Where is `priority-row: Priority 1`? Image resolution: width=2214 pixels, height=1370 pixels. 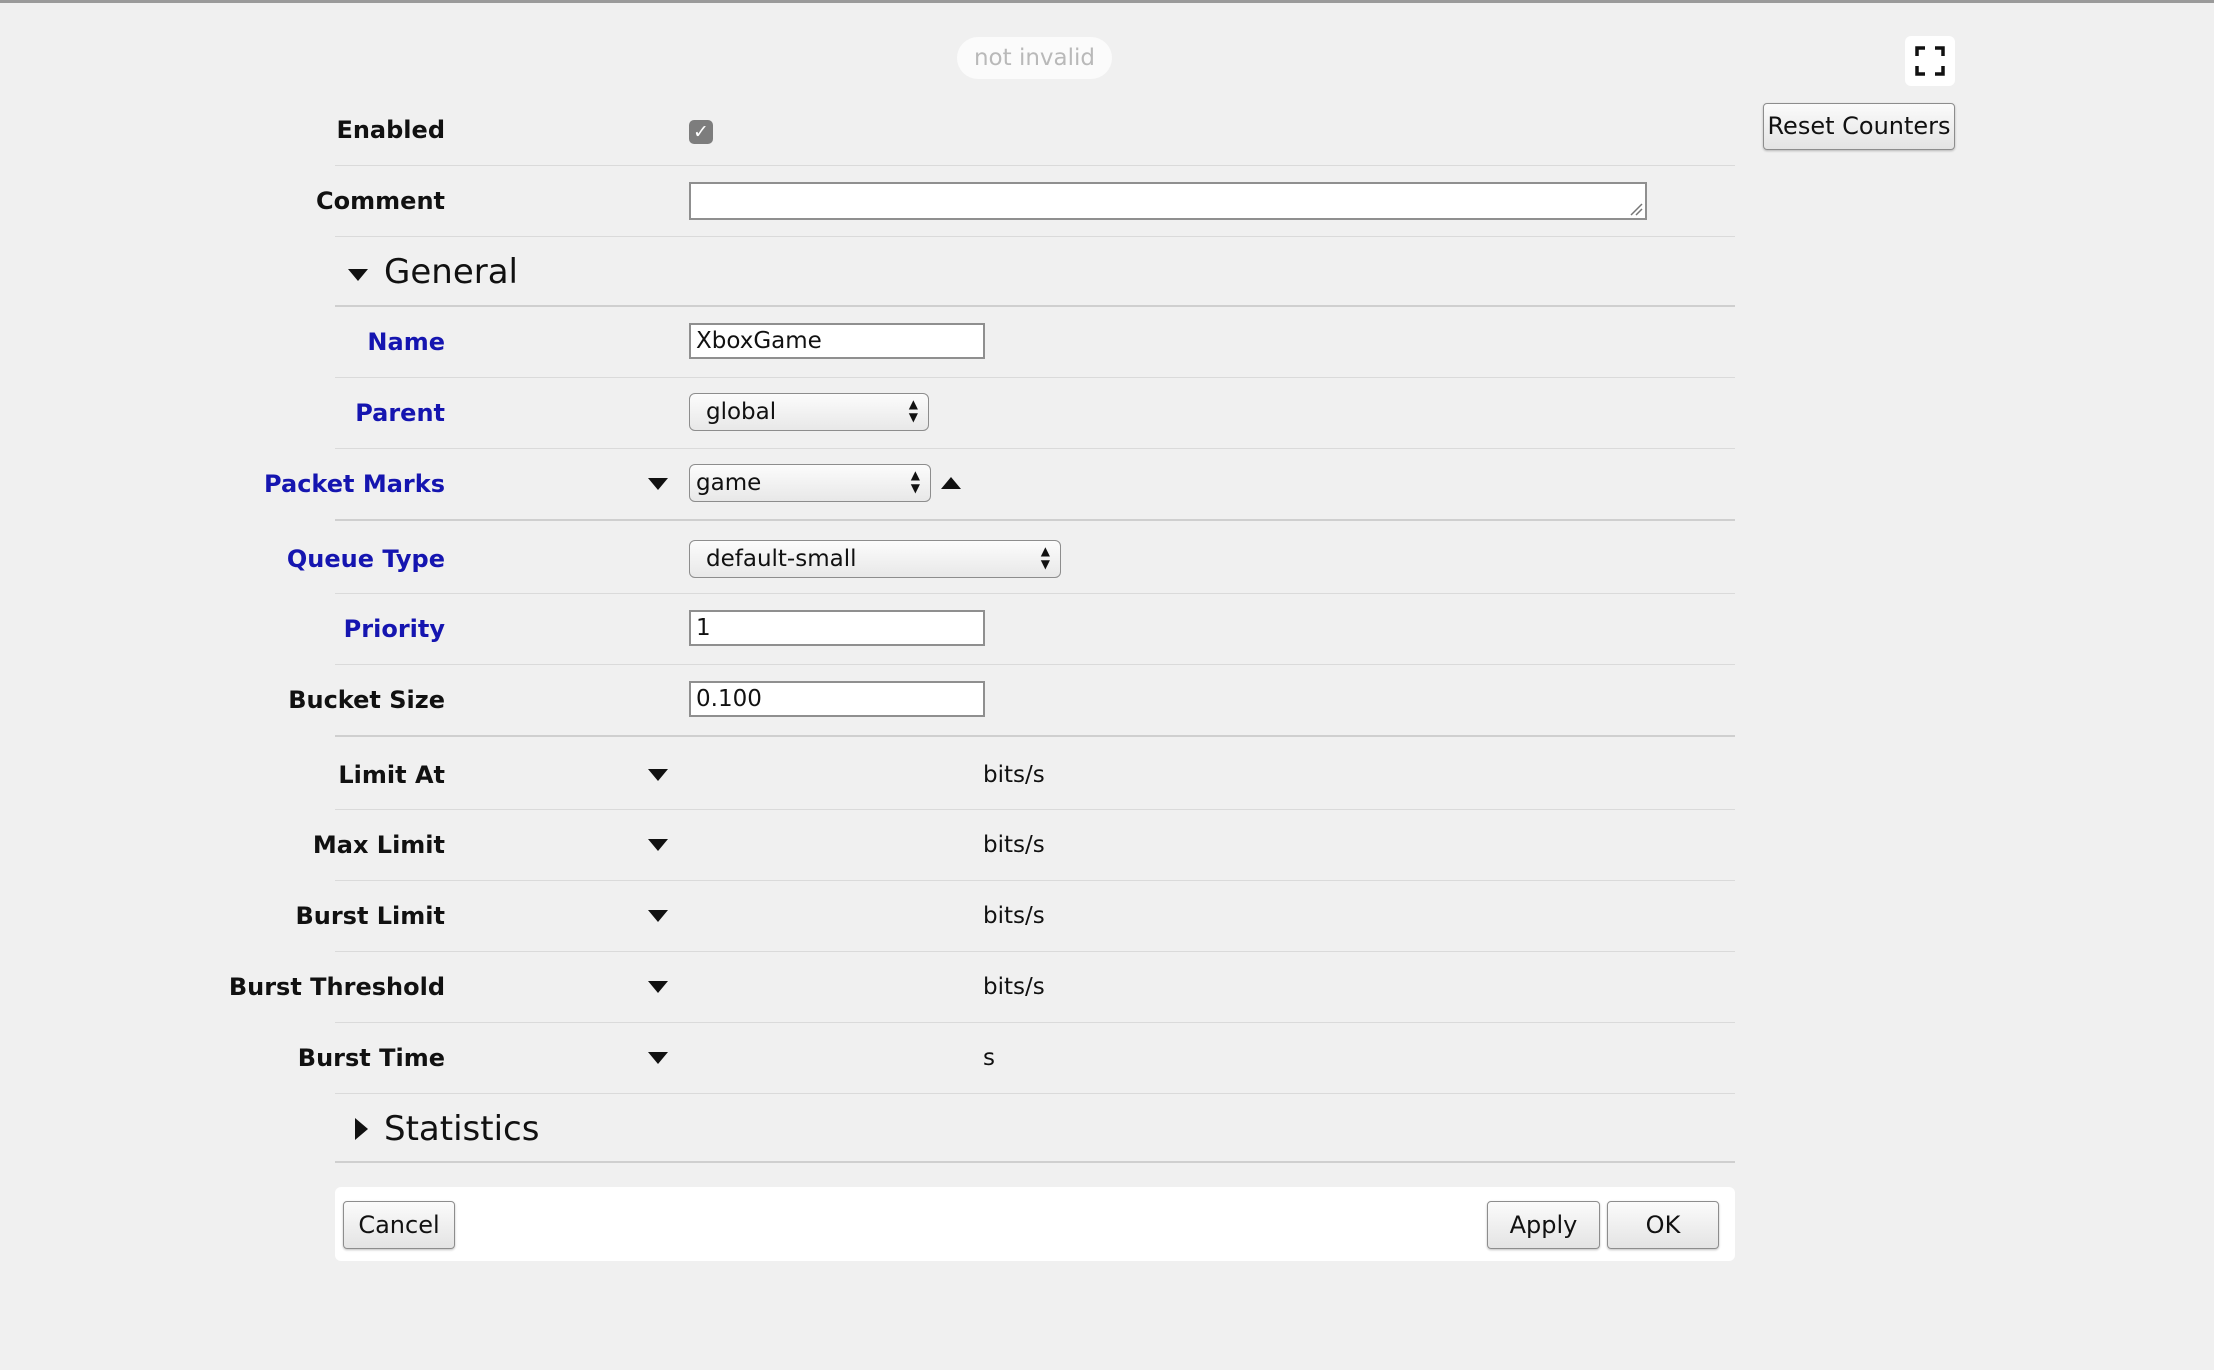 priority-row: Priority 1 is located at coordinates (1035, 629).